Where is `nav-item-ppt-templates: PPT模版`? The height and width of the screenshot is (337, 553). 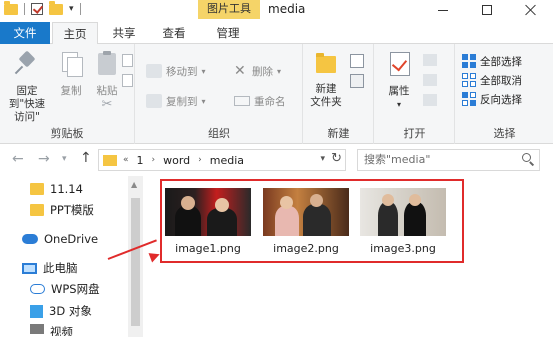 nav-item-ppt-templates: PPT模版 is located at coordinates (62, 210).